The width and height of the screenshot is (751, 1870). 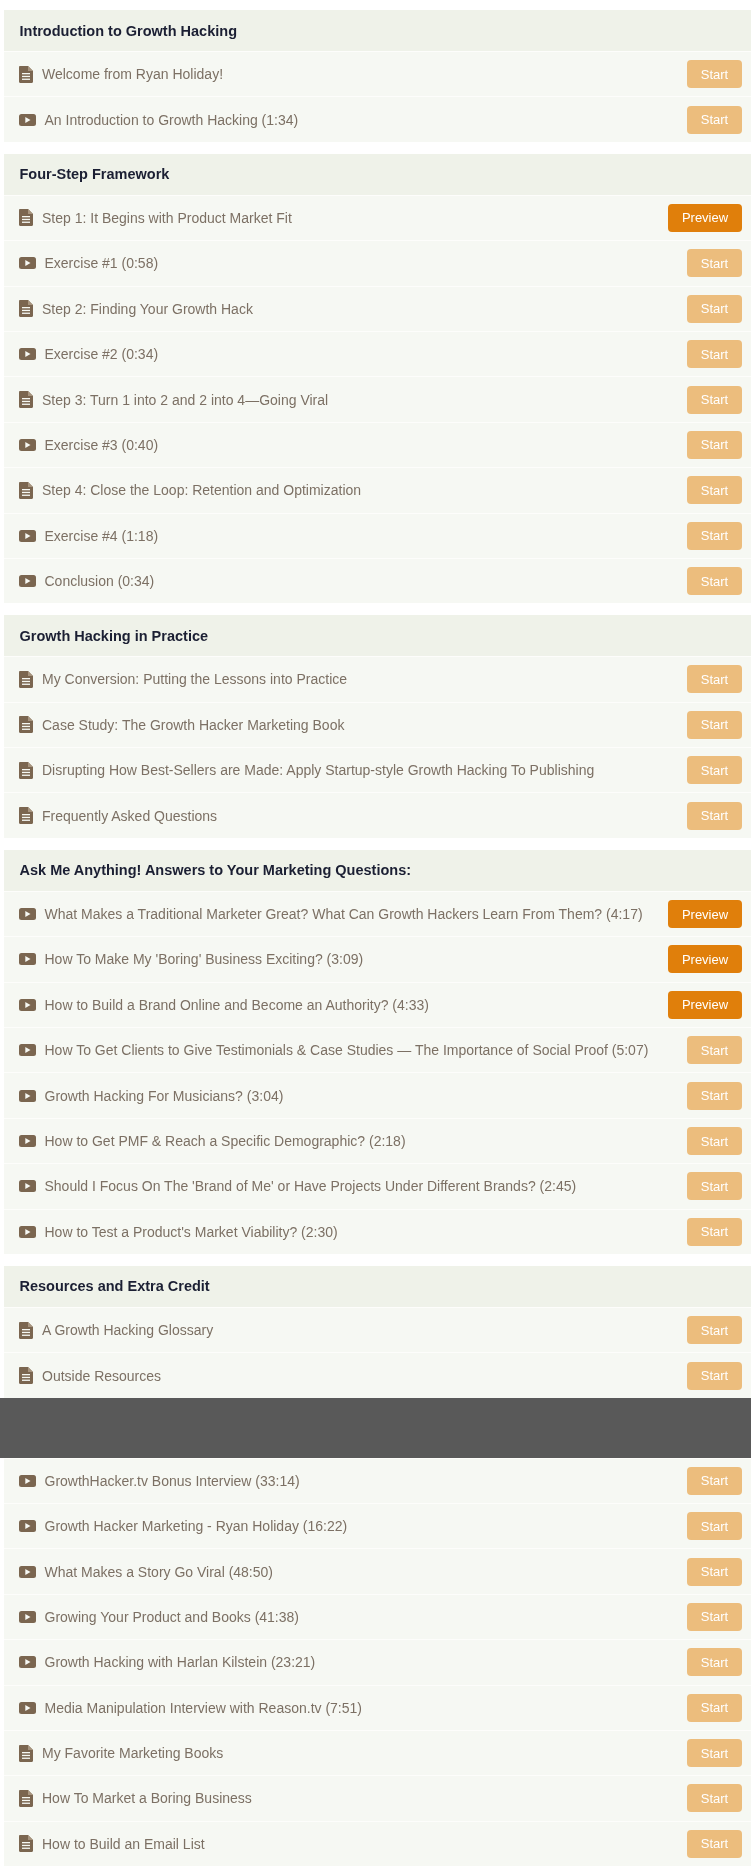 What do you see at coordinates (377, 1286) in the screenshot?
I see `section-header: Resources and Extra Credit` at bounding box center [377, 1286].